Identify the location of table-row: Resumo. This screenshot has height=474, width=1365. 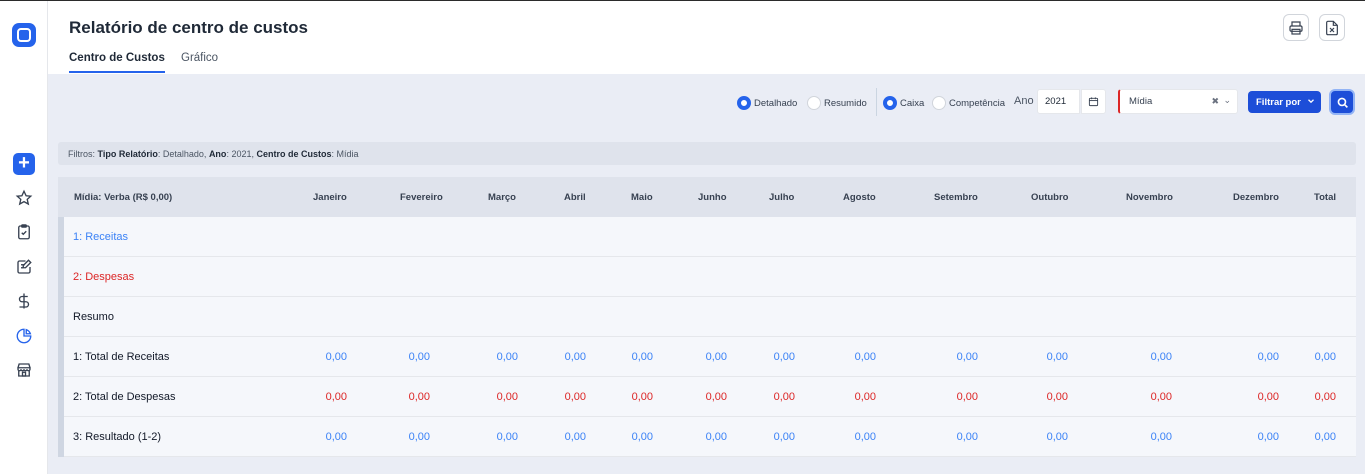
(707, 317).